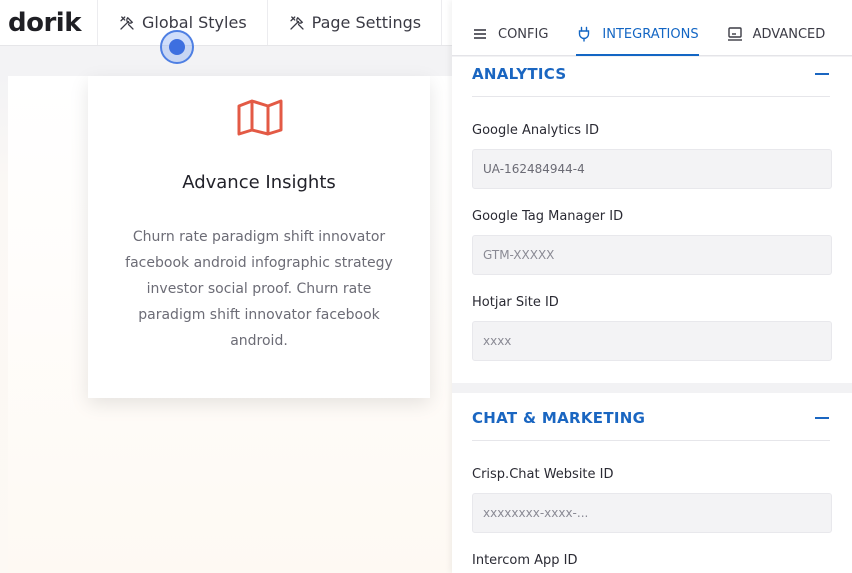 The image size is (852, 573). What do you see at coordinates (734, 34) in the screenshot?
I see `monitor-icon` at bounding box center [734, 34].